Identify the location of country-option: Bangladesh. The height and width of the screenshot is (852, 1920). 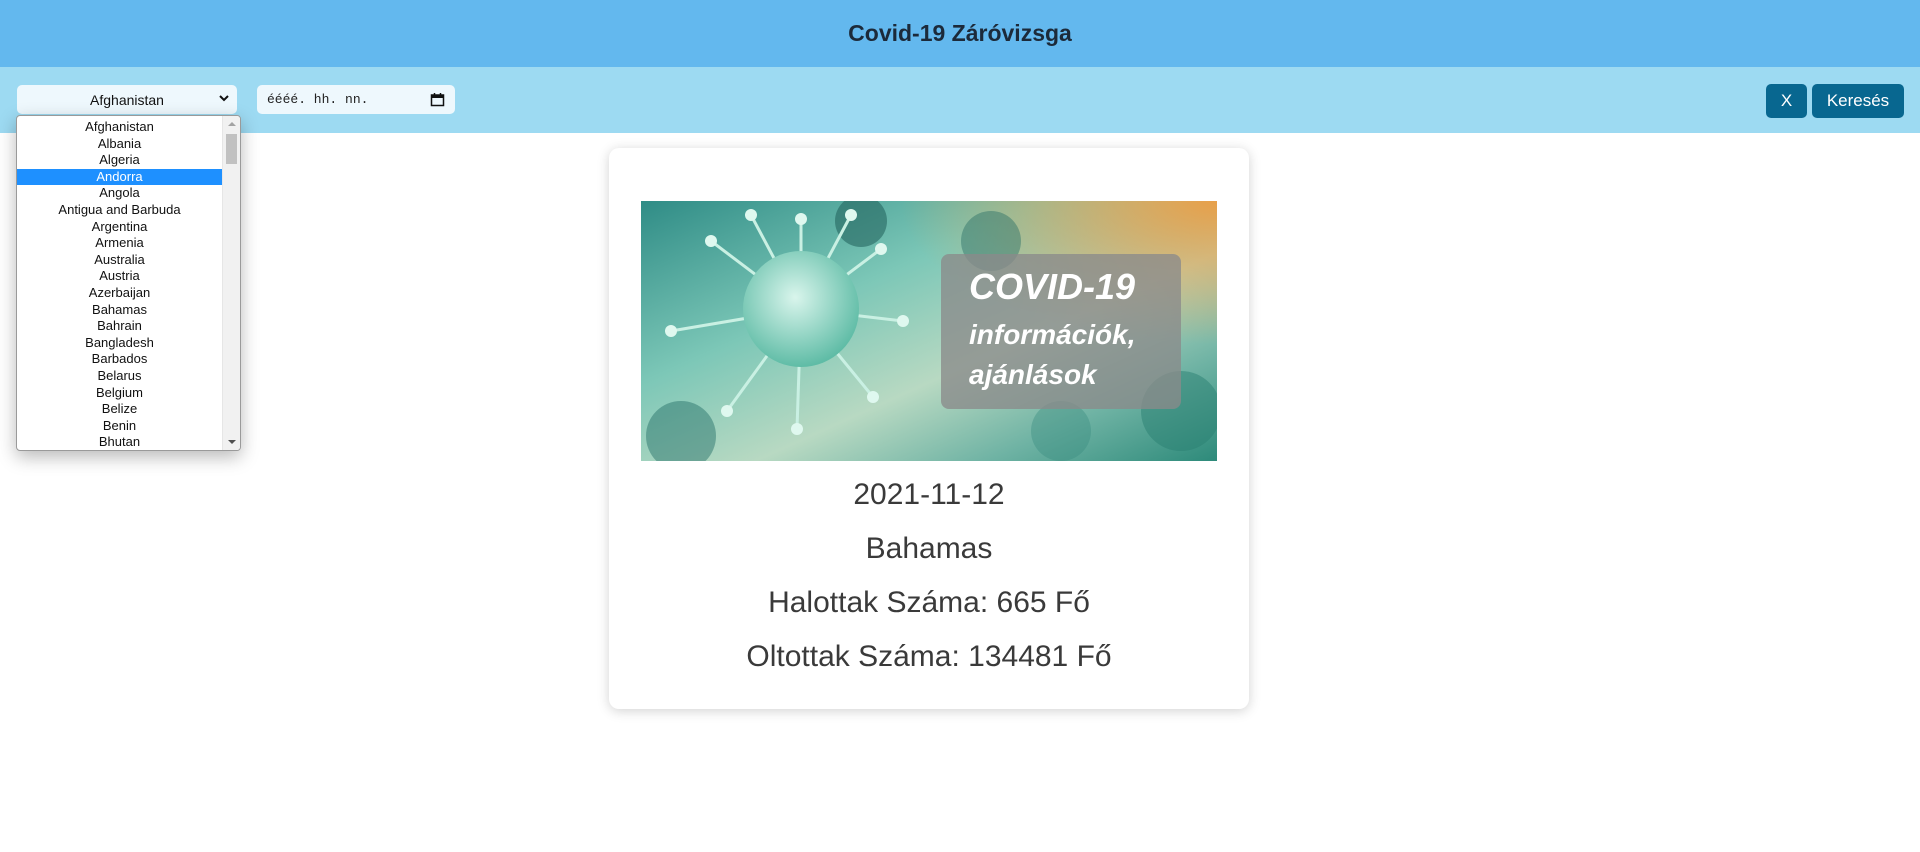
(119, 343).